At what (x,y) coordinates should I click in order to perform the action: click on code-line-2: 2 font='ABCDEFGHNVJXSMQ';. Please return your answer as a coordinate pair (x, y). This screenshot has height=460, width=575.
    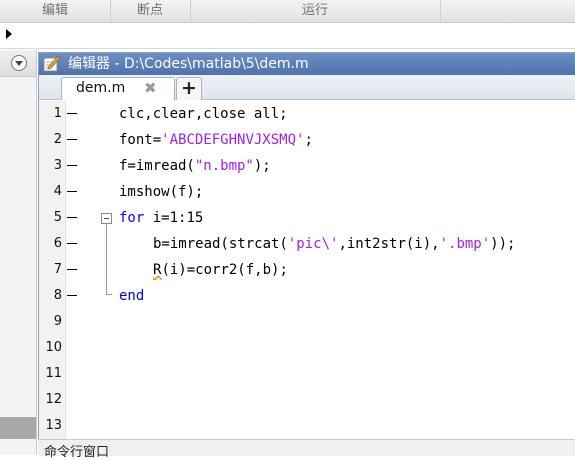
    Looking at the image, I should click on (307, 140).